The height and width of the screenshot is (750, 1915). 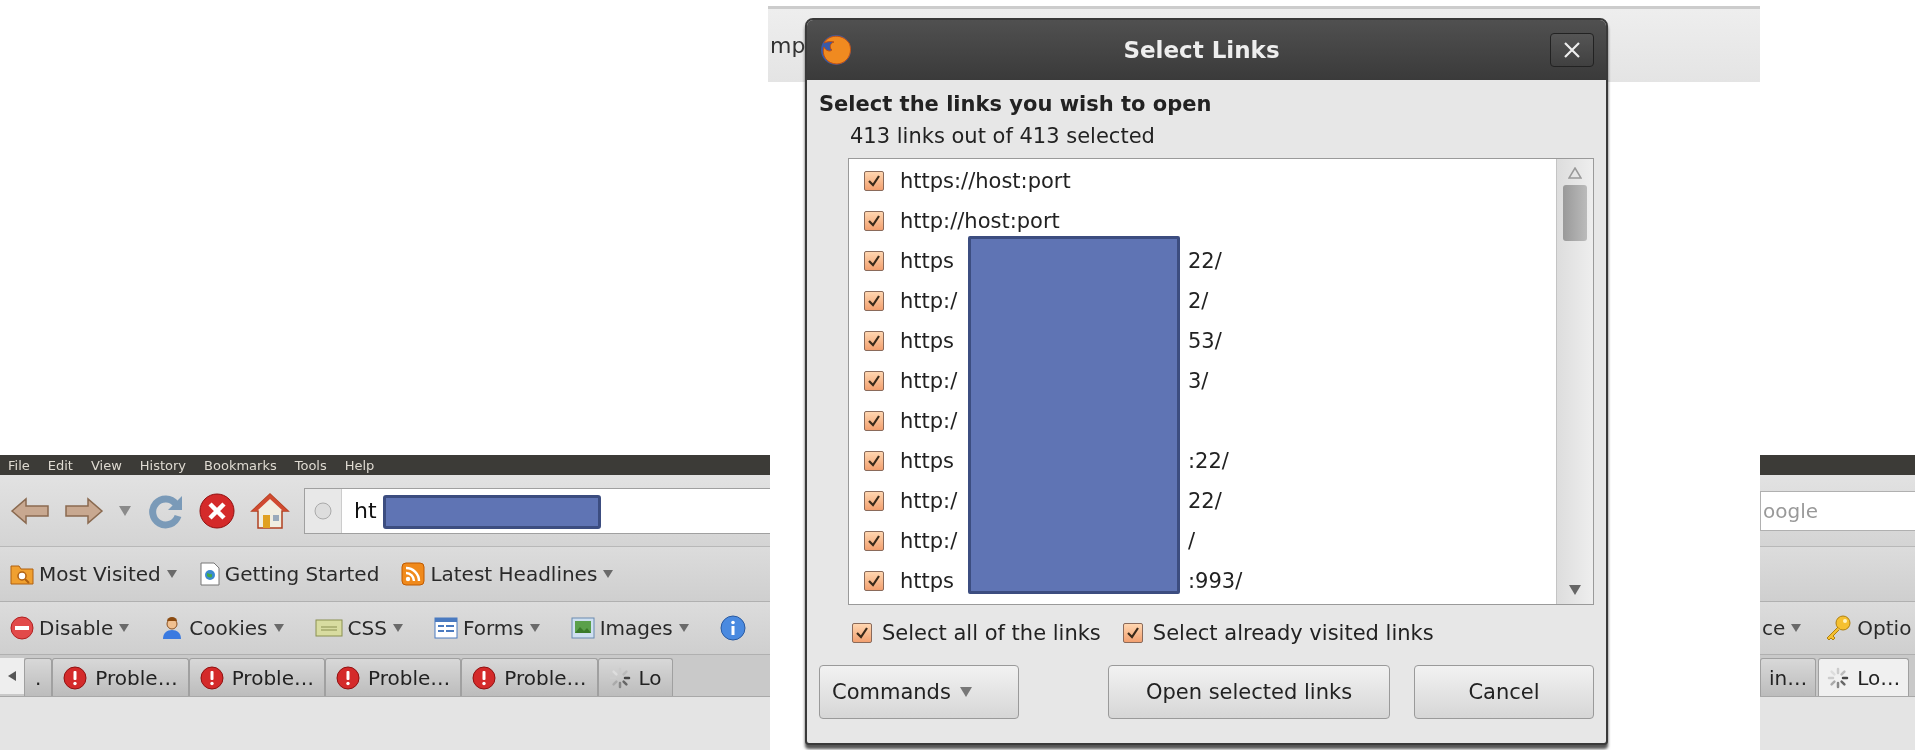 I want to click on link-url: :22/, so click(x=1206, y=461).